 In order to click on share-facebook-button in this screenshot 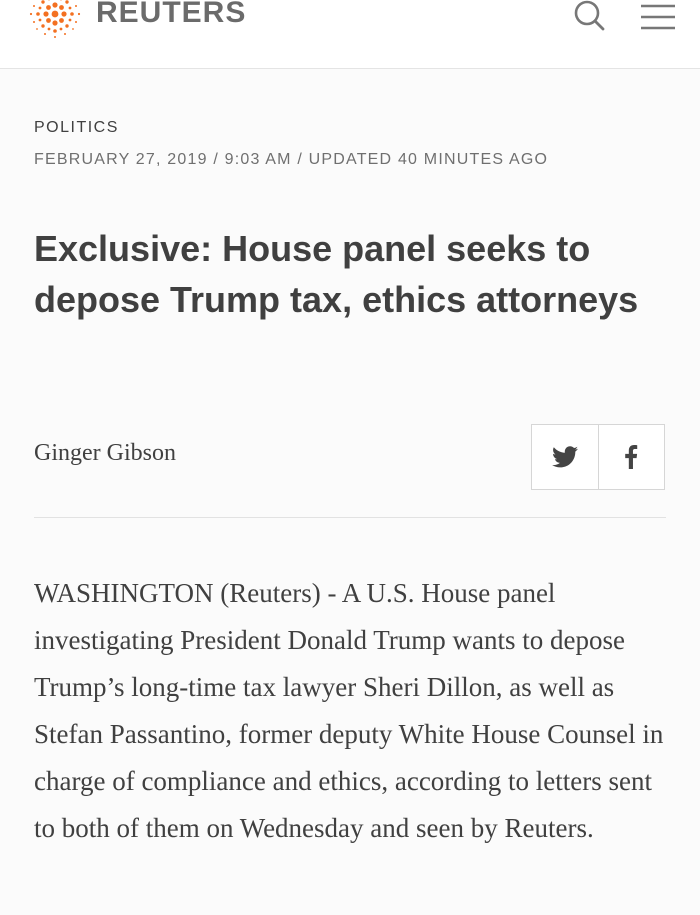, I will do `click(631, 457)`.